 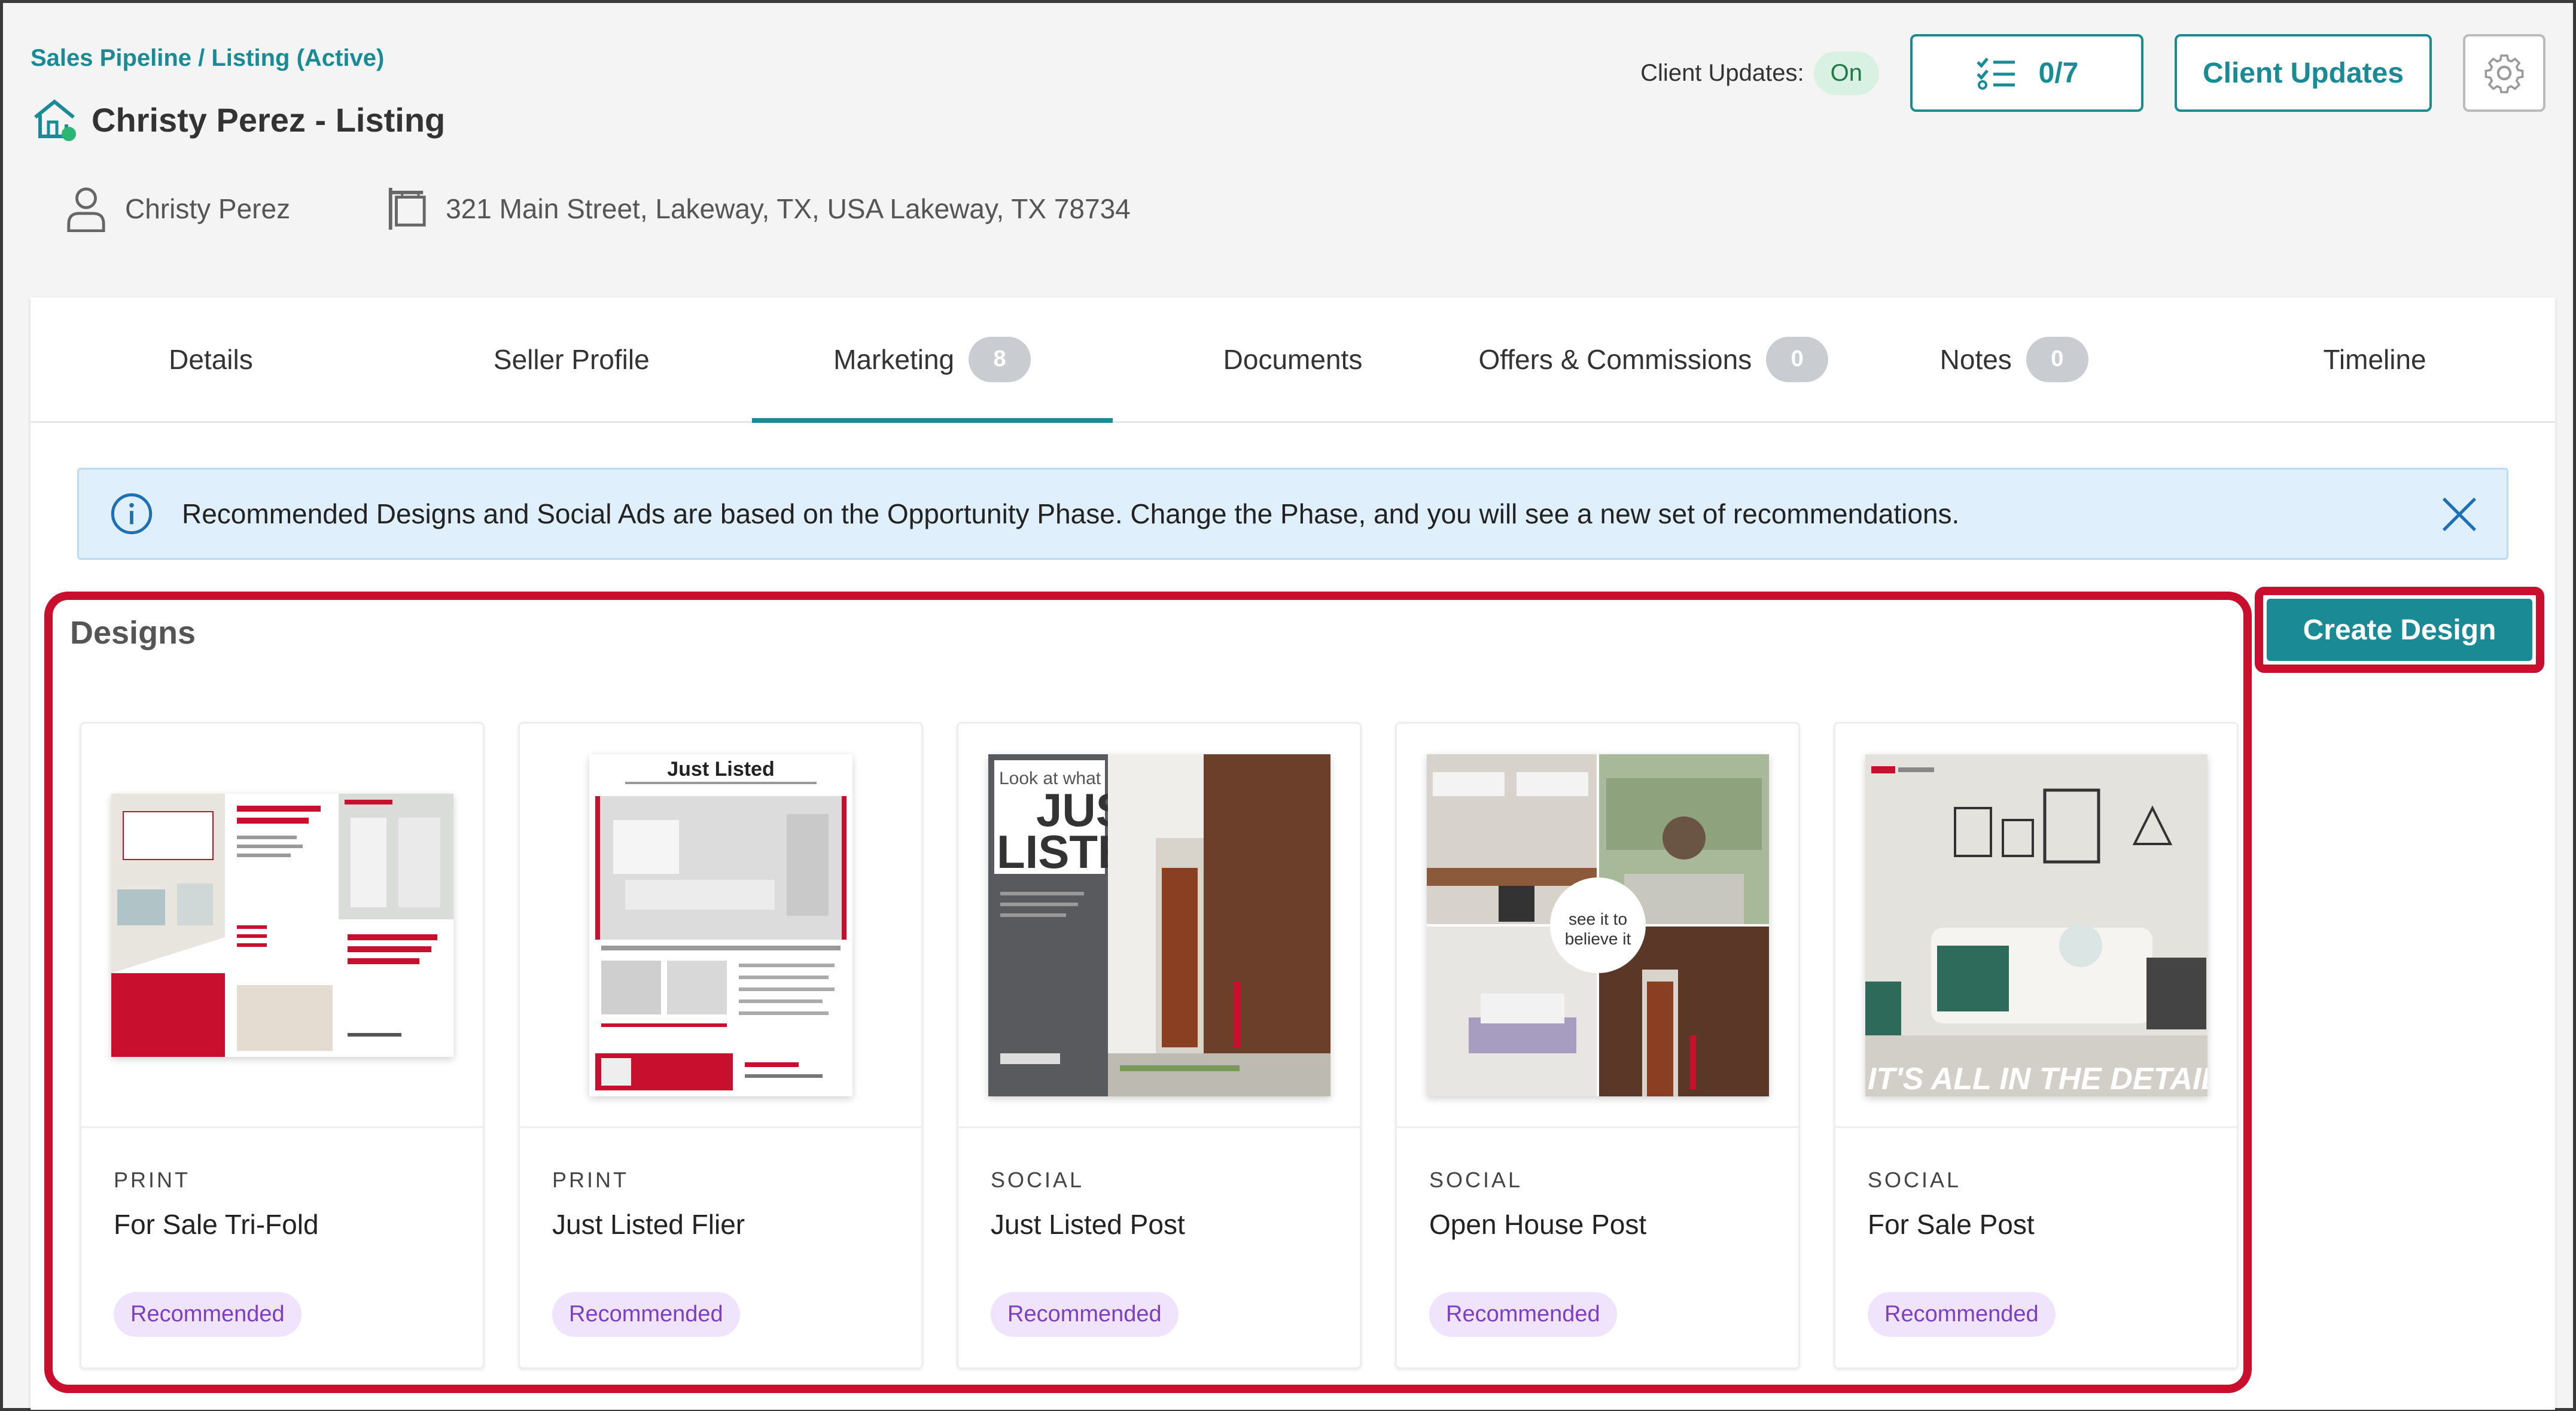 What do you see at coordinates (720, 769) in the screenshot?
I see `flier-heading: Just Listed` at bounding box center [720, 769].